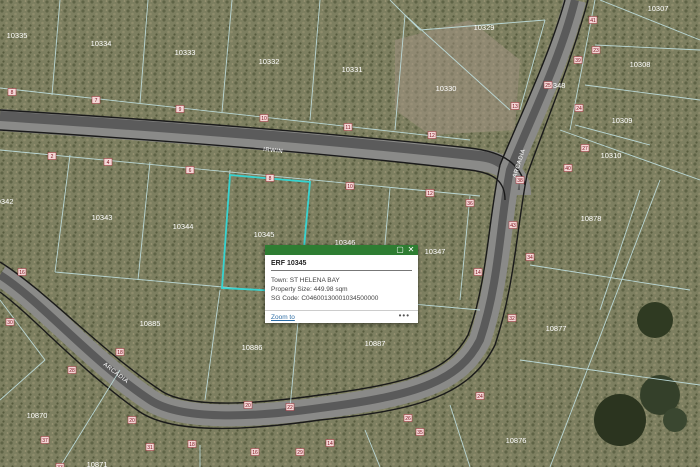 The image size is (700, 467). I want to click on beacon-label: 32, so click(512, 319).